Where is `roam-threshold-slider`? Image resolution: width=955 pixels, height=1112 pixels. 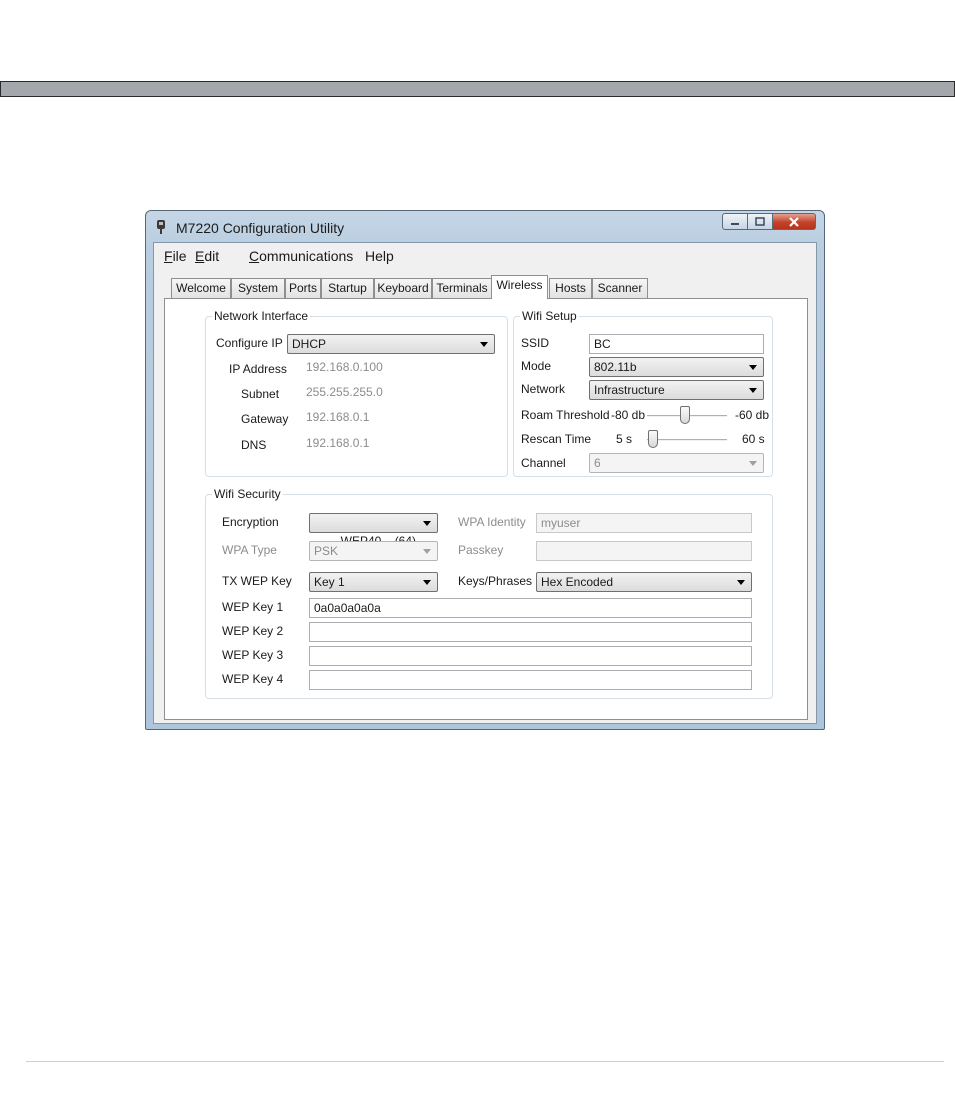 roam-threshold-slider is located at coordinates (684, 415).